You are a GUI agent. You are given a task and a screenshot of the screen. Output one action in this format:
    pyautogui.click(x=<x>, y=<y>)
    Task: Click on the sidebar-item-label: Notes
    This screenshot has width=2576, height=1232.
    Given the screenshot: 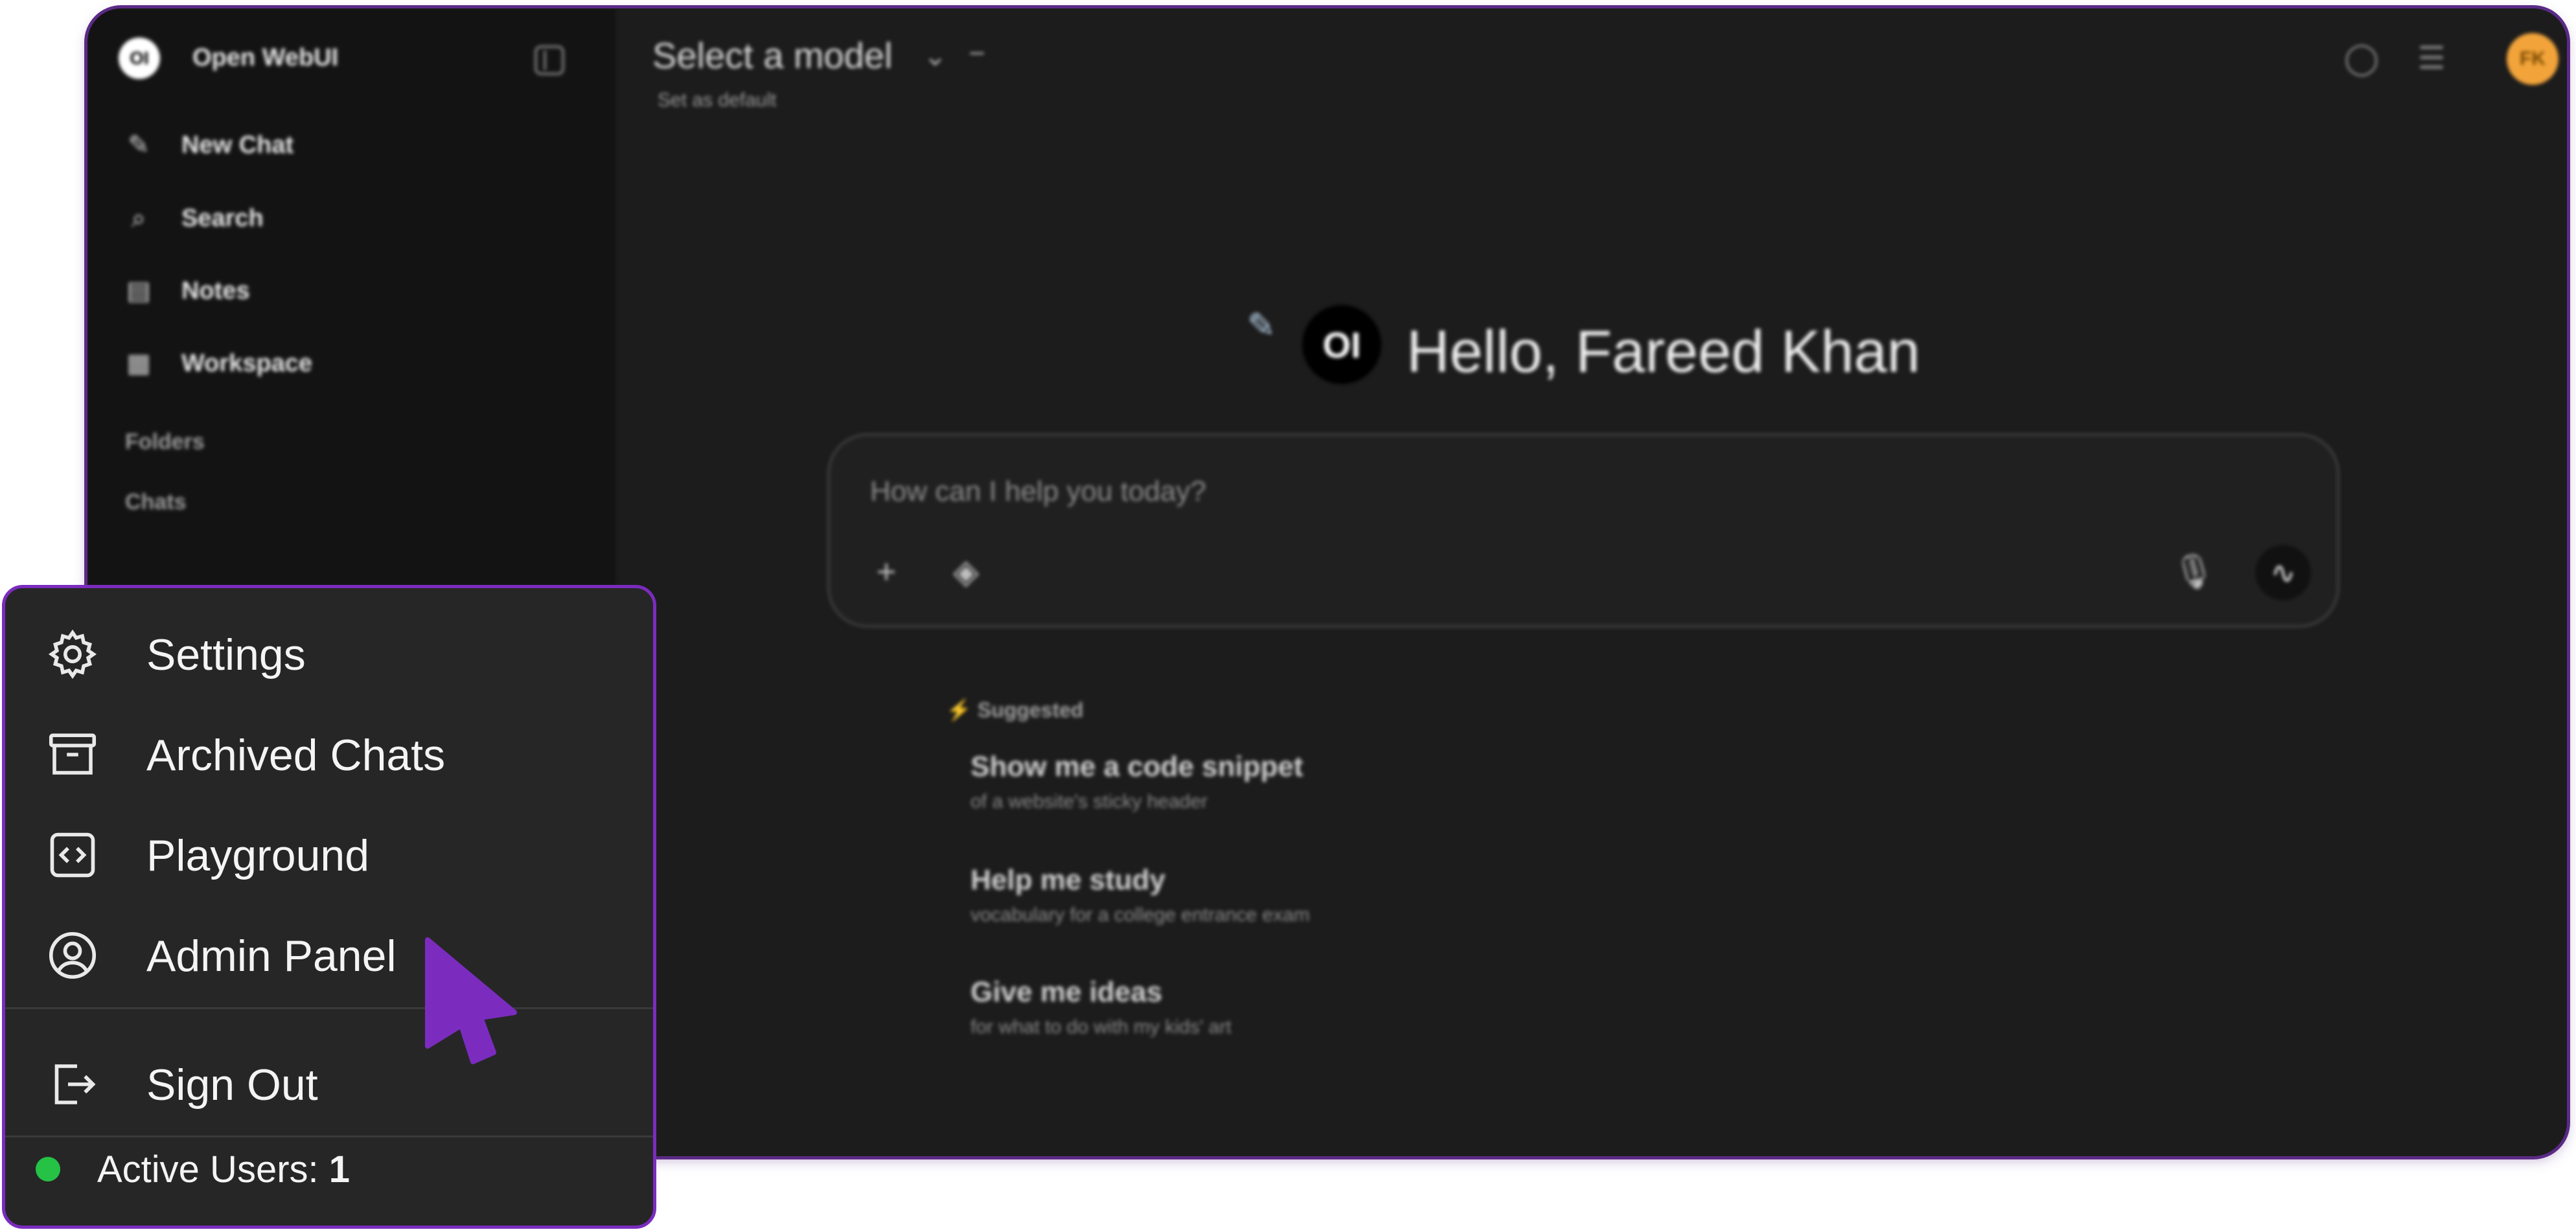 What is the action you would take?
    pyautogui.click(x=215, y=290)
    